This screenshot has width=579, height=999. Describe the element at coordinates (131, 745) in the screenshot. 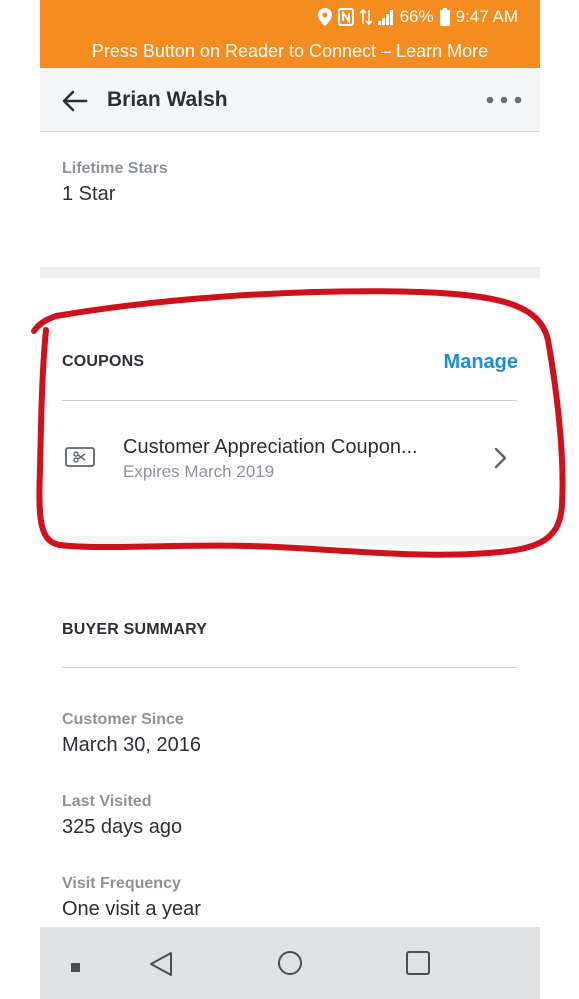

I see `customer-since-value: March 30, 2016` at that location.